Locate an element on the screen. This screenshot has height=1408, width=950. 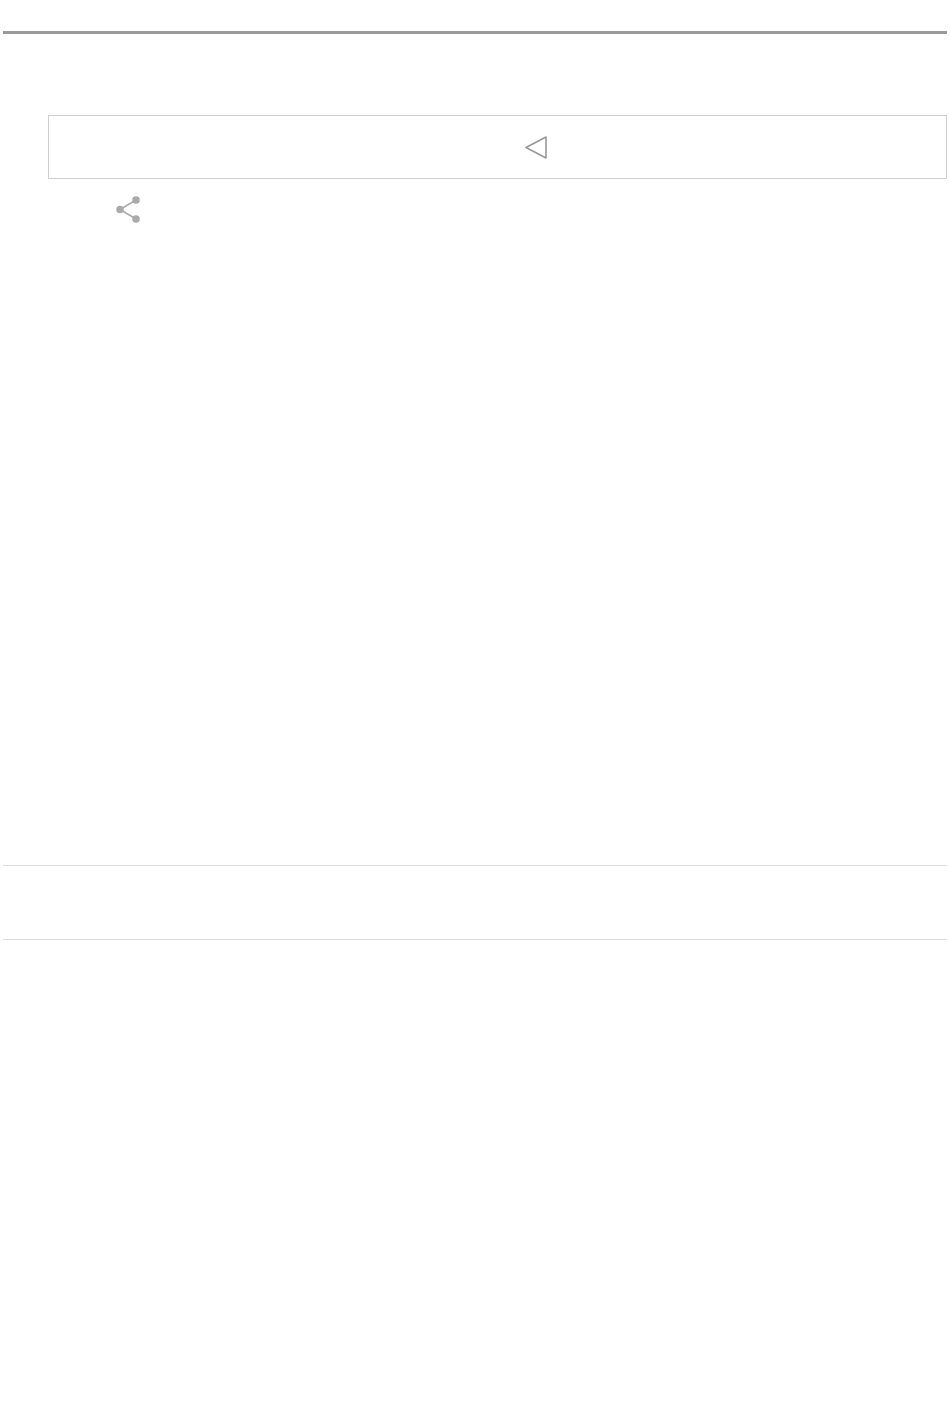
triangle-icon is located at coordinates (535, 147).